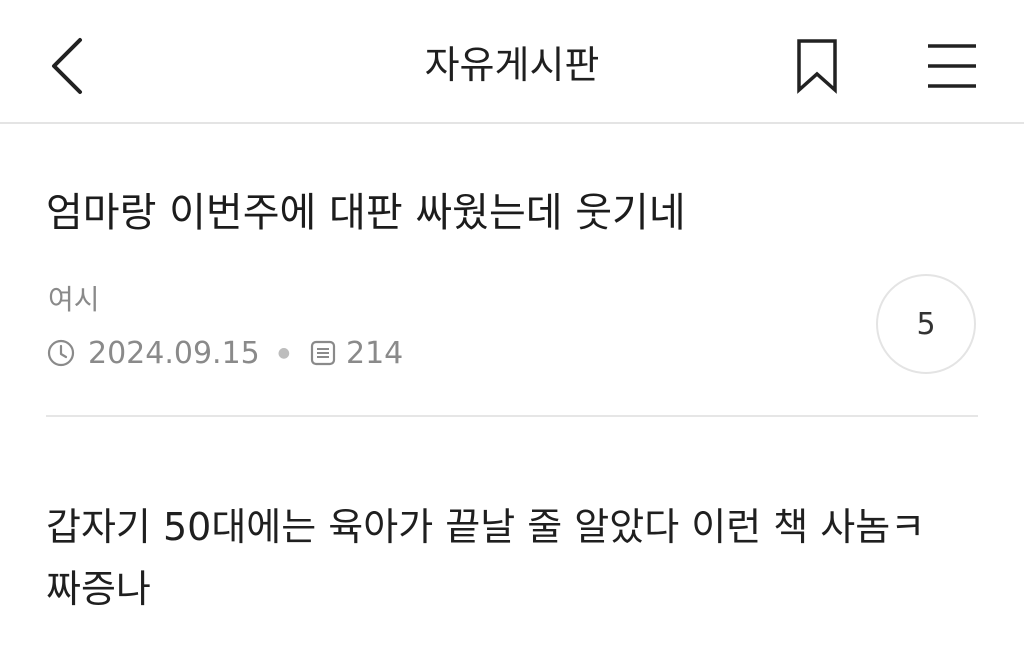 Image resolution: width=1024 pixels, height=672 pixels. What do you see at coordinates (486, 527) in the screenshot?
I see `post-body-line: 갑자기 50대에는 육아가 끝날 줄 알았다 이런 책 사놈ㅋ` at bounding box center [486, 527].